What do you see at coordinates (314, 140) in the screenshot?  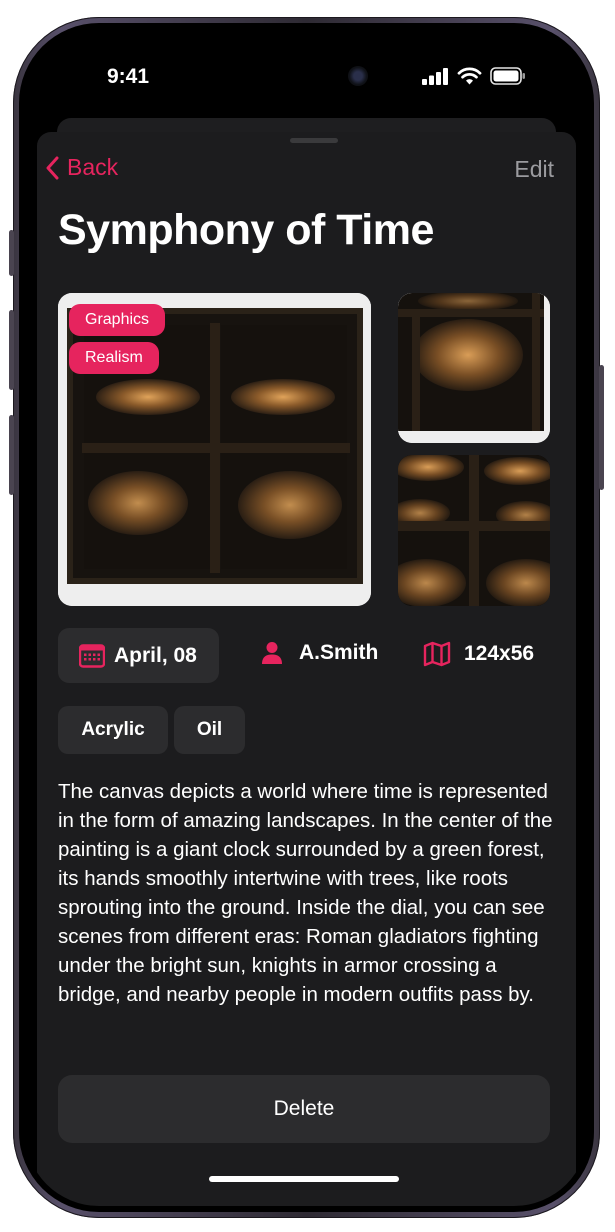 I see `sheet-grabber` at bounding box center [314, 140].